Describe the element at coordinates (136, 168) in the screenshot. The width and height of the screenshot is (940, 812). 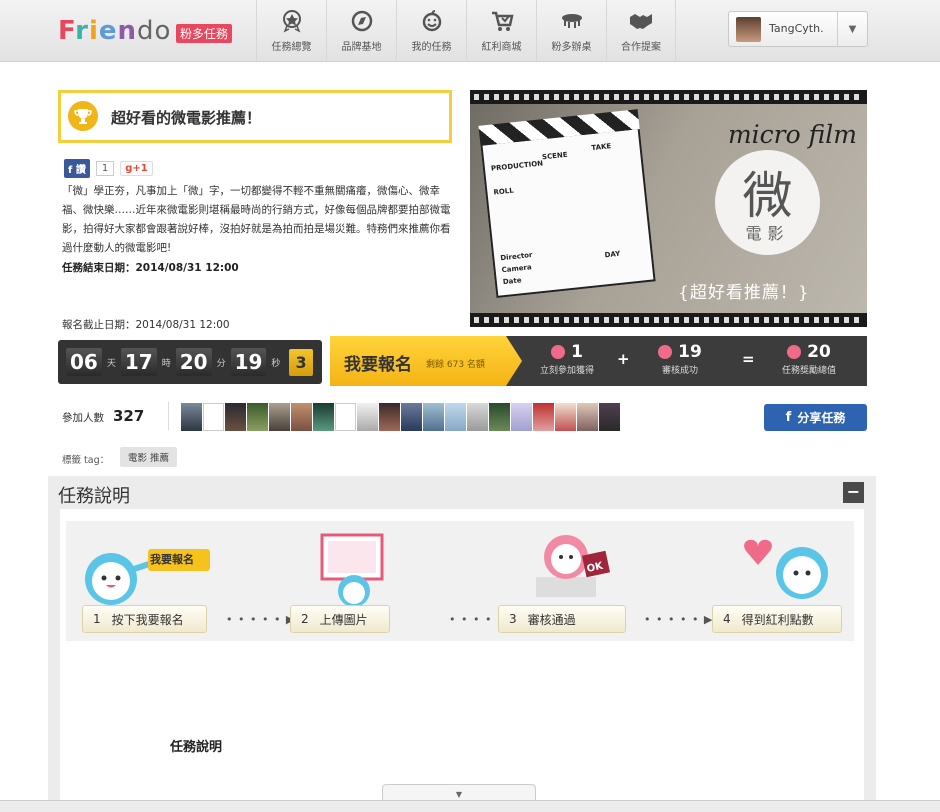
I see `google-plus-button: g+1` at that location.